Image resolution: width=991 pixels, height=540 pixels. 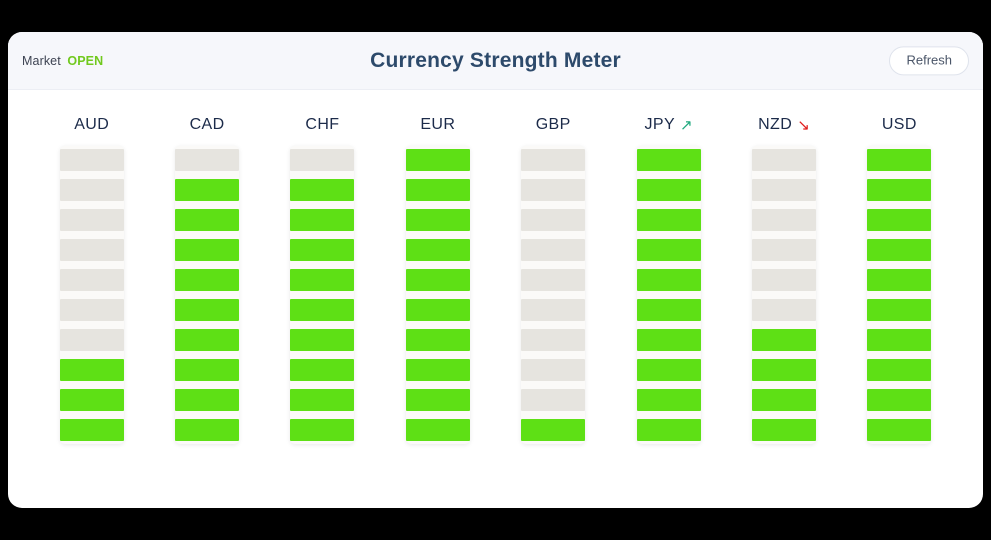 I want to click on currency-label-row: CAD, so click(x=207, y=125).